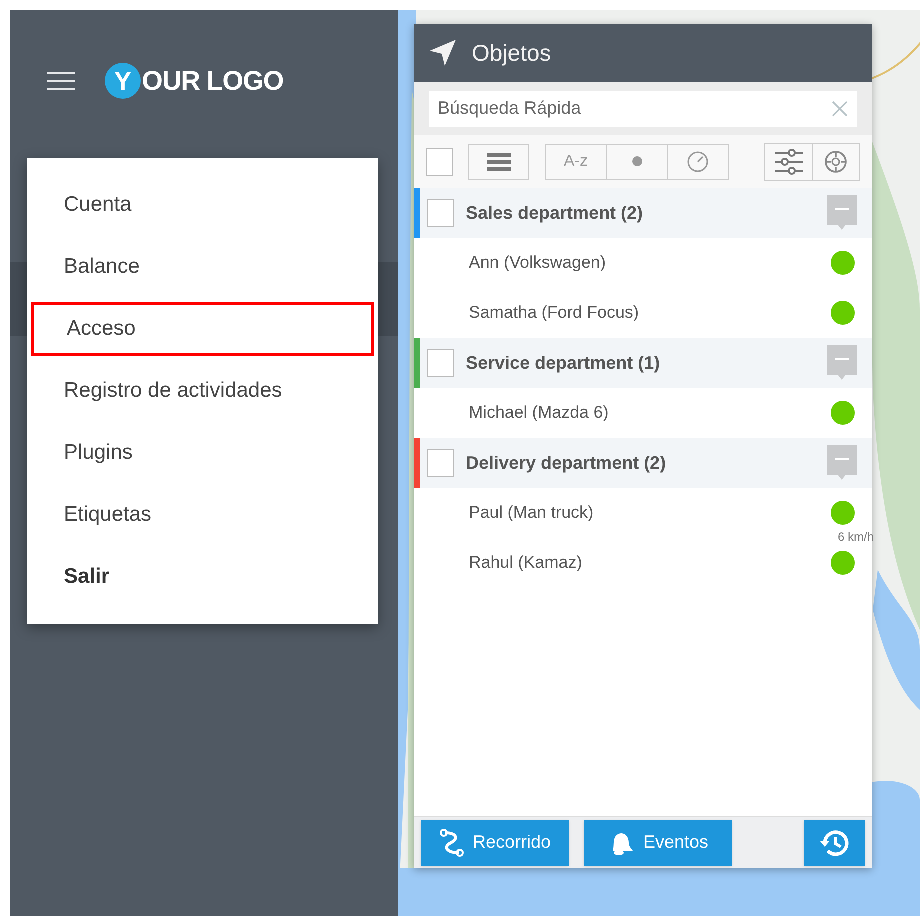 The height and width of the screenshot is (916, 920). What do you see at coordinates (643, 108) in the screenshot?
I see `search-field: Búsqueda Rápida` at bounding box center [643, 108].